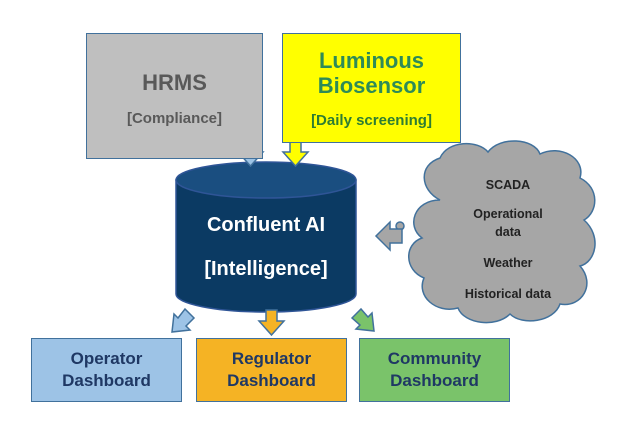 The image size is (642, 434). I want to click on confluent-ai-title: Confluent AI, so click(266, 225).